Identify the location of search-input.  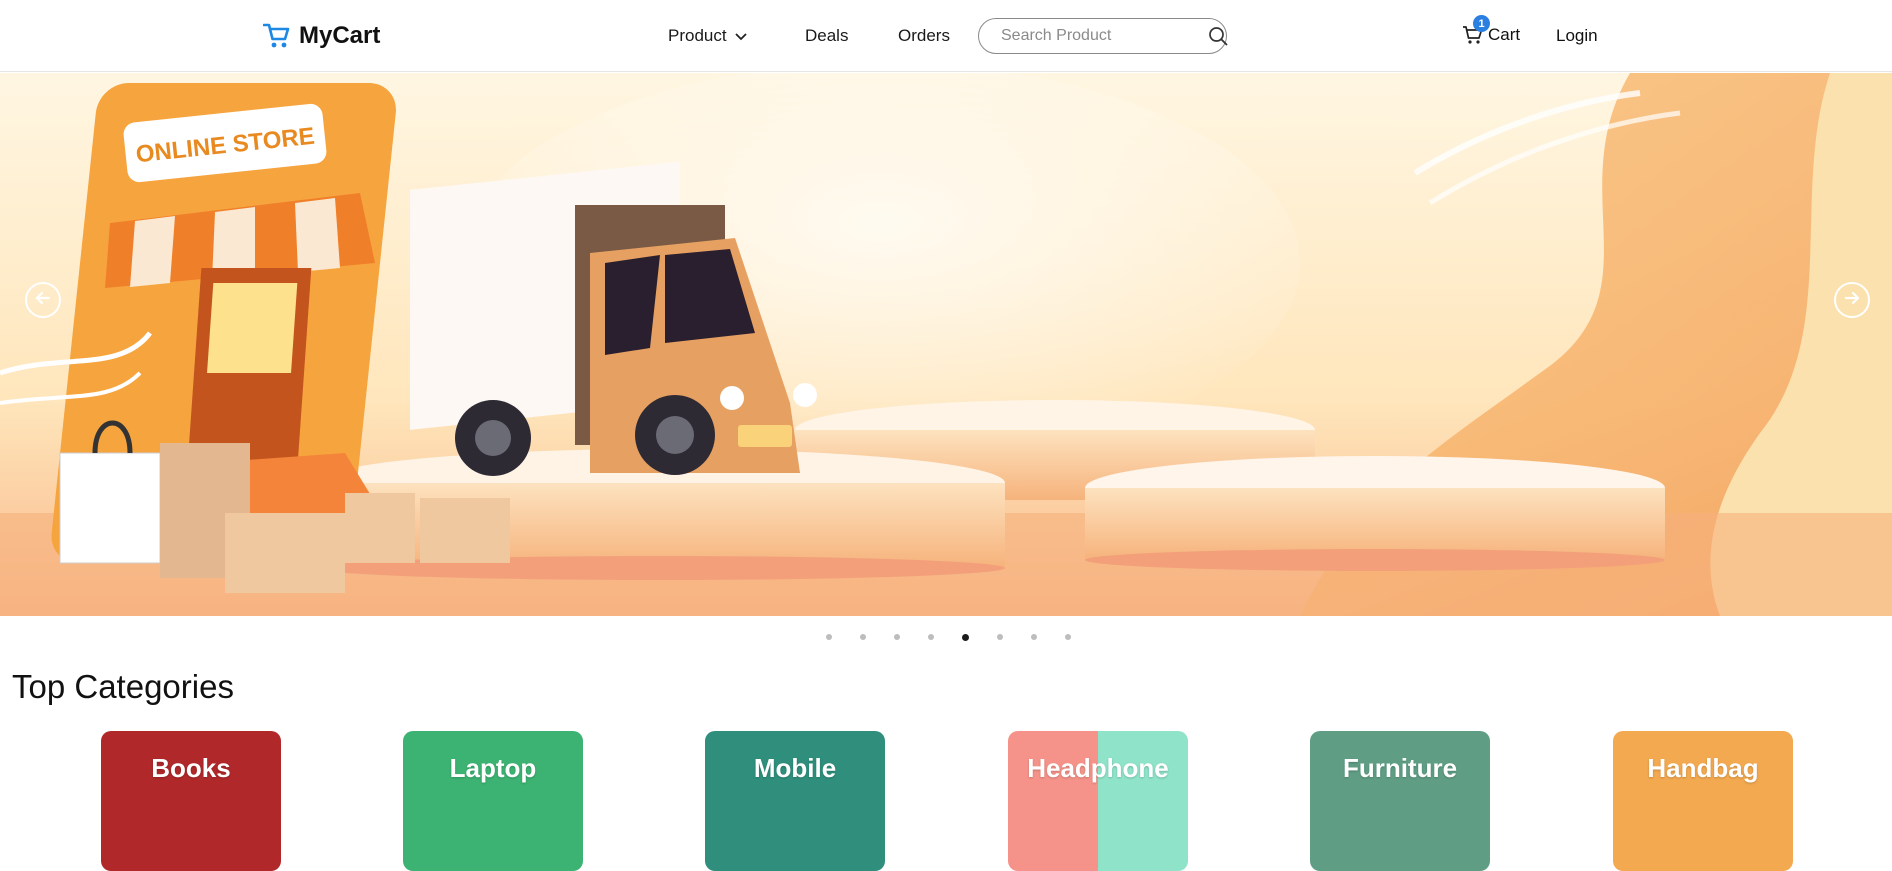
(1104, 36).